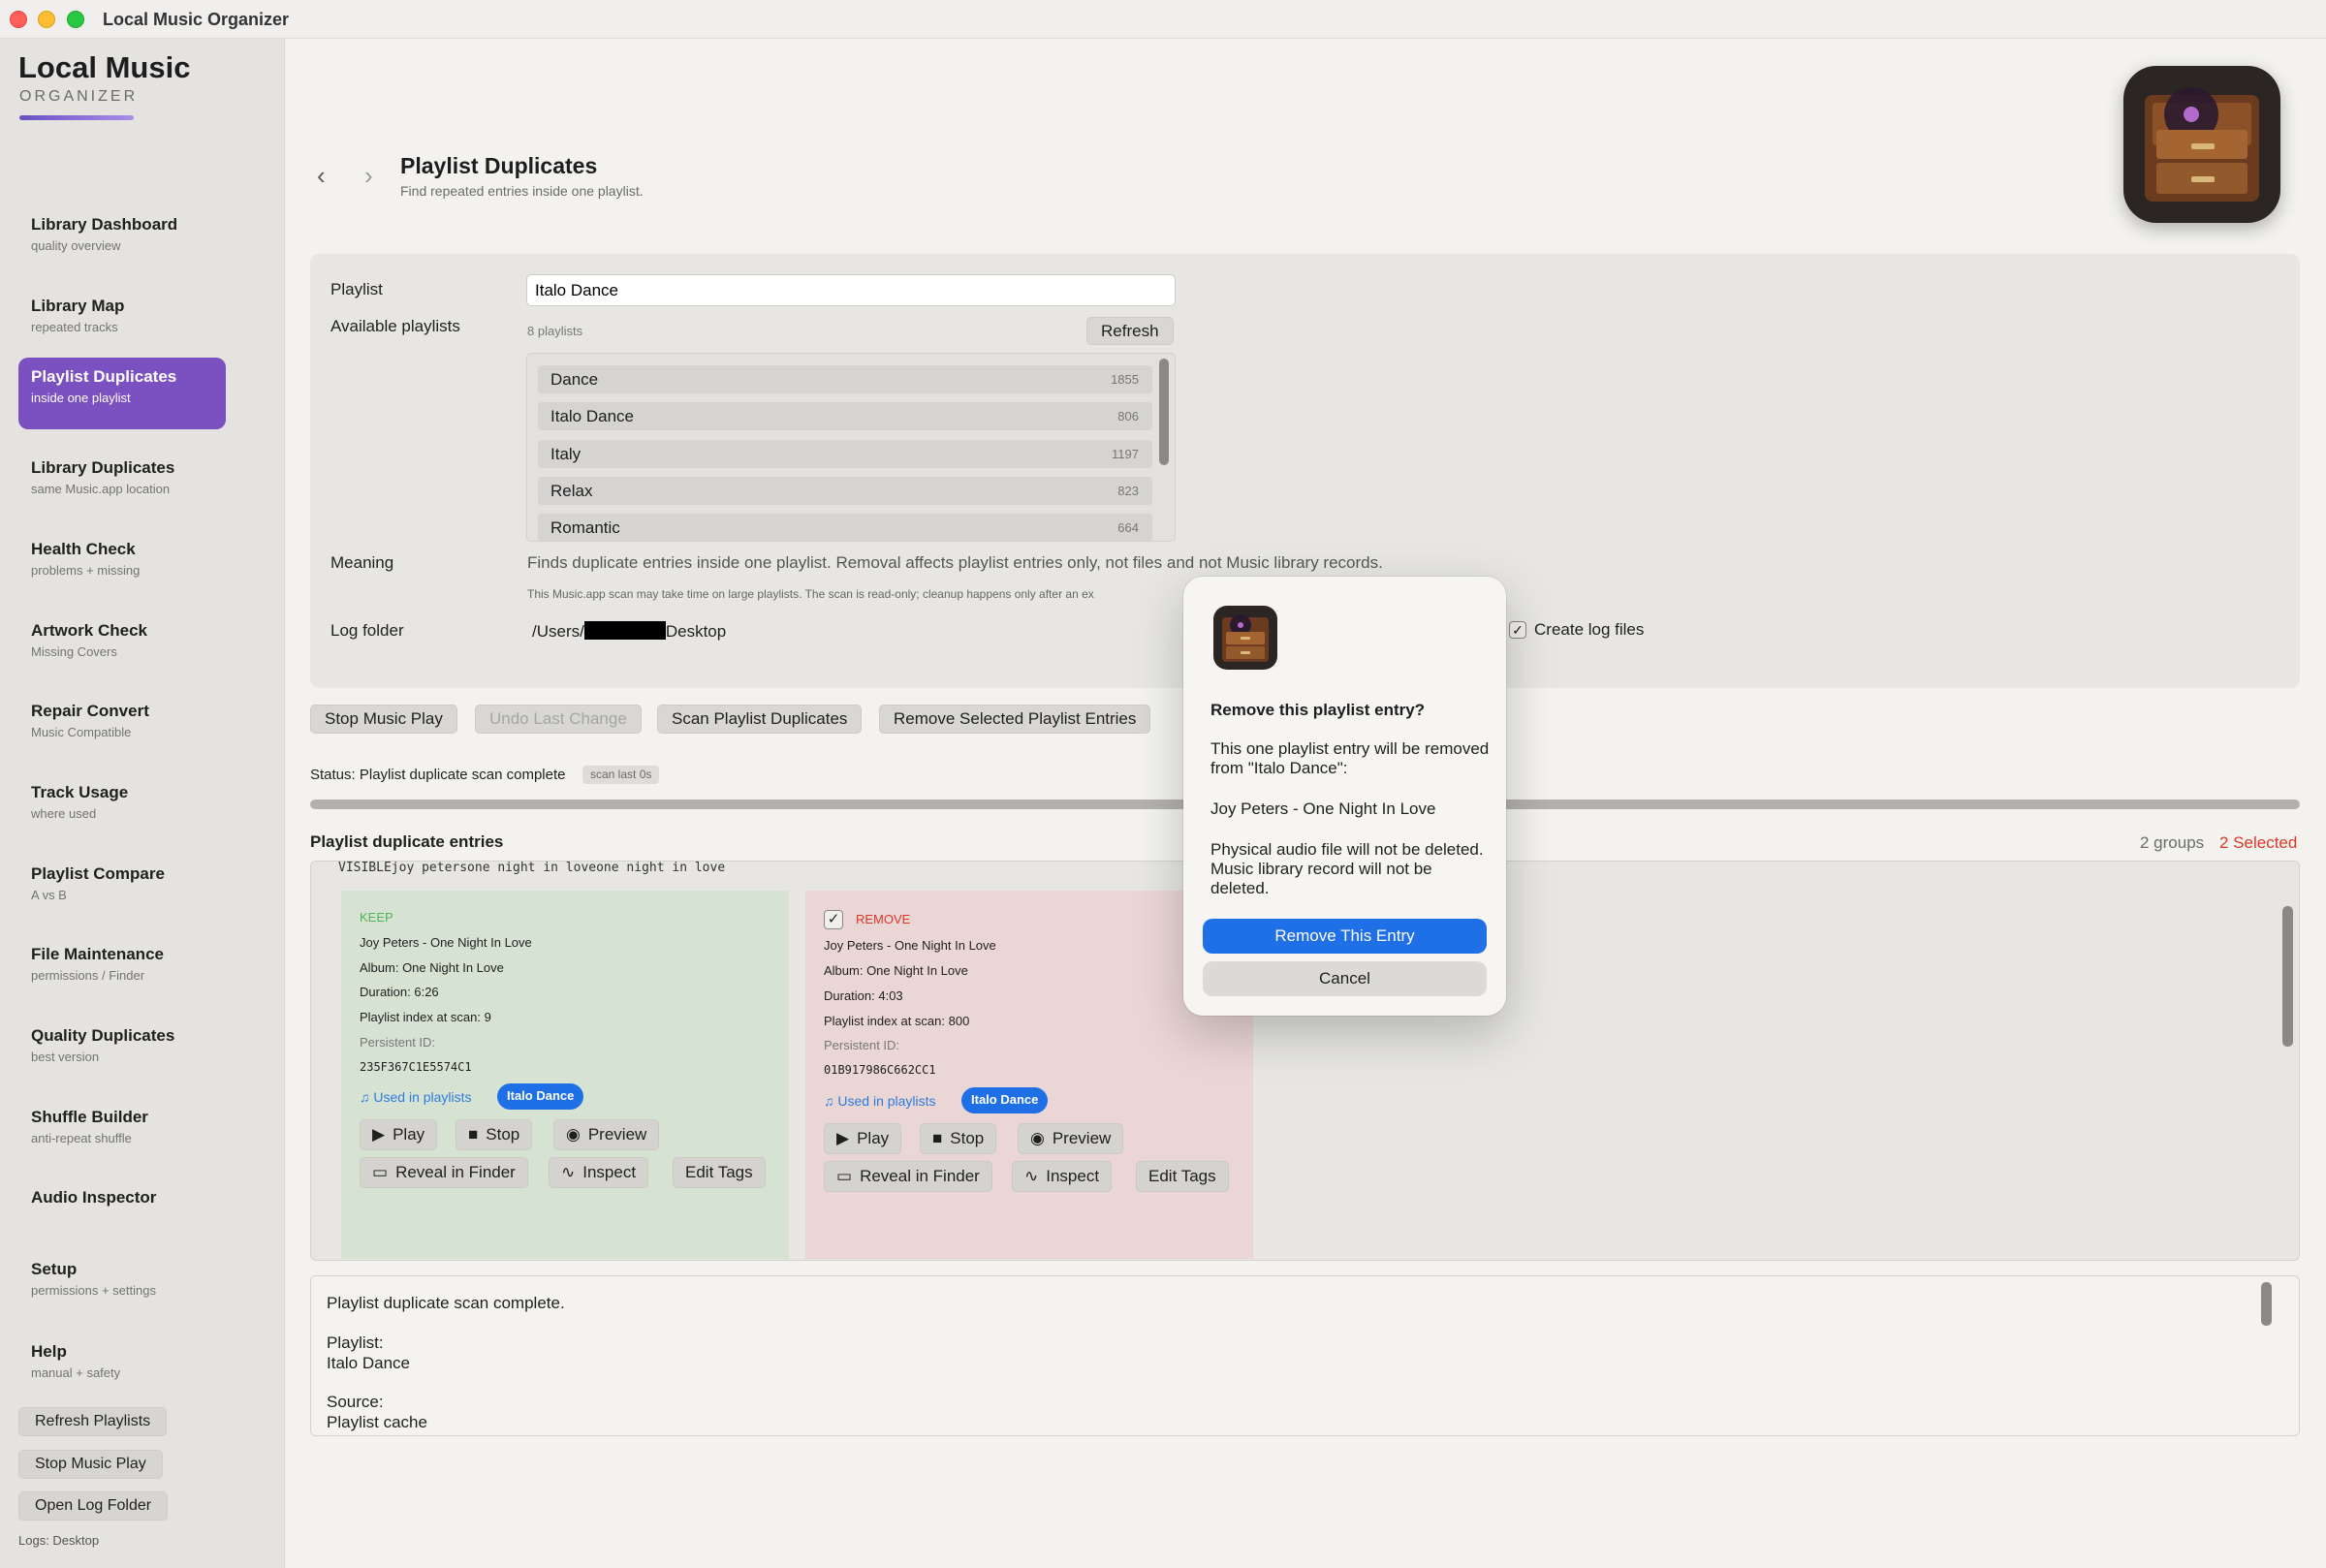 The image size is (2326, 1568). I want to click on list-item: Italy 1197, so click(845, 454).